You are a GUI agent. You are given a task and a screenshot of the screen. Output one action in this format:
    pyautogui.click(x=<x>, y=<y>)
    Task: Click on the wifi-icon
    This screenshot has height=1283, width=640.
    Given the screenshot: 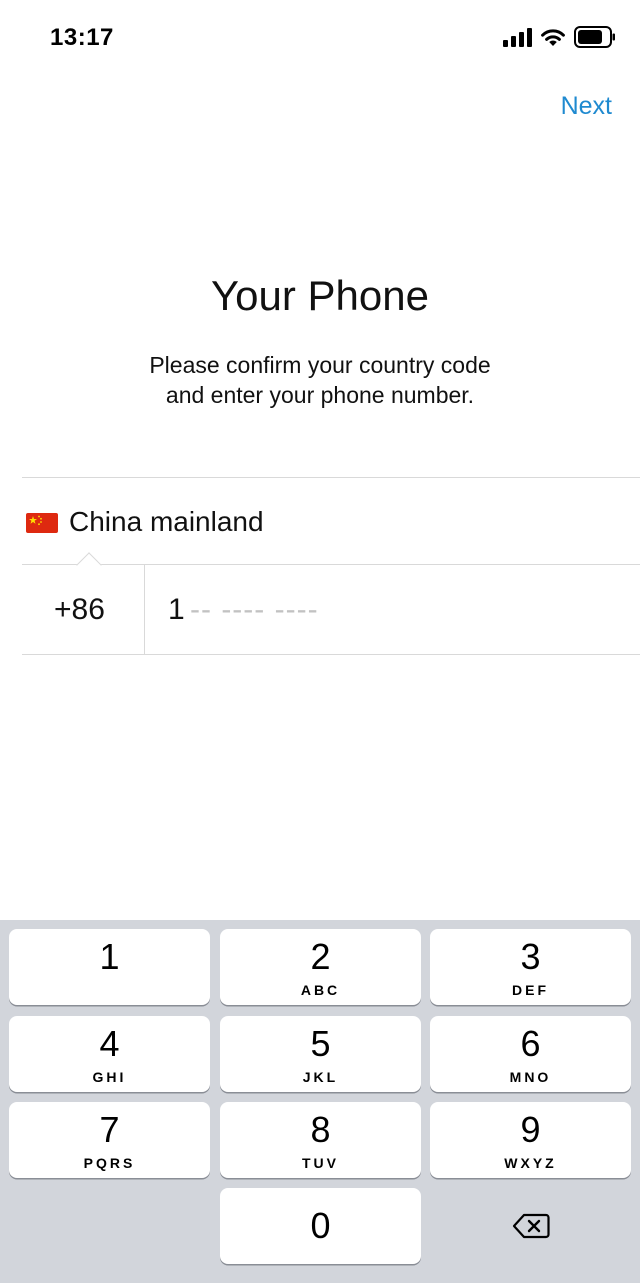 What is the action you would take?
    pyautogui.click(x=553, y=37)
    